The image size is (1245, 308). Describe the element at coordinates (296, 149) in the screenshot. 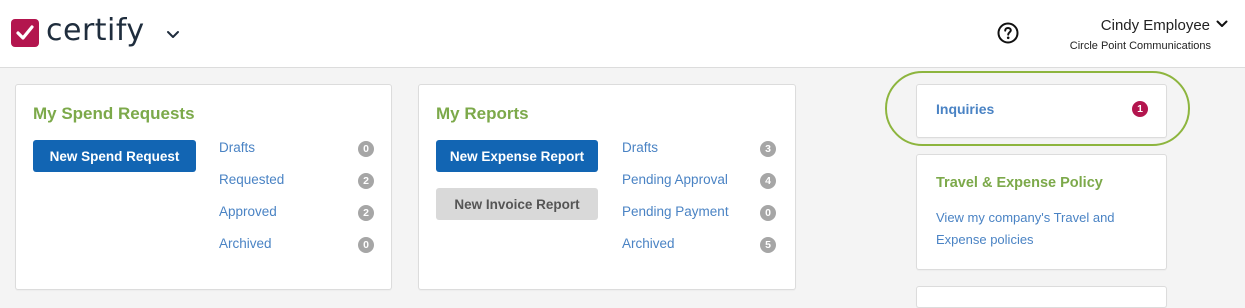

I see `list-item: Drafts 0` at that location.